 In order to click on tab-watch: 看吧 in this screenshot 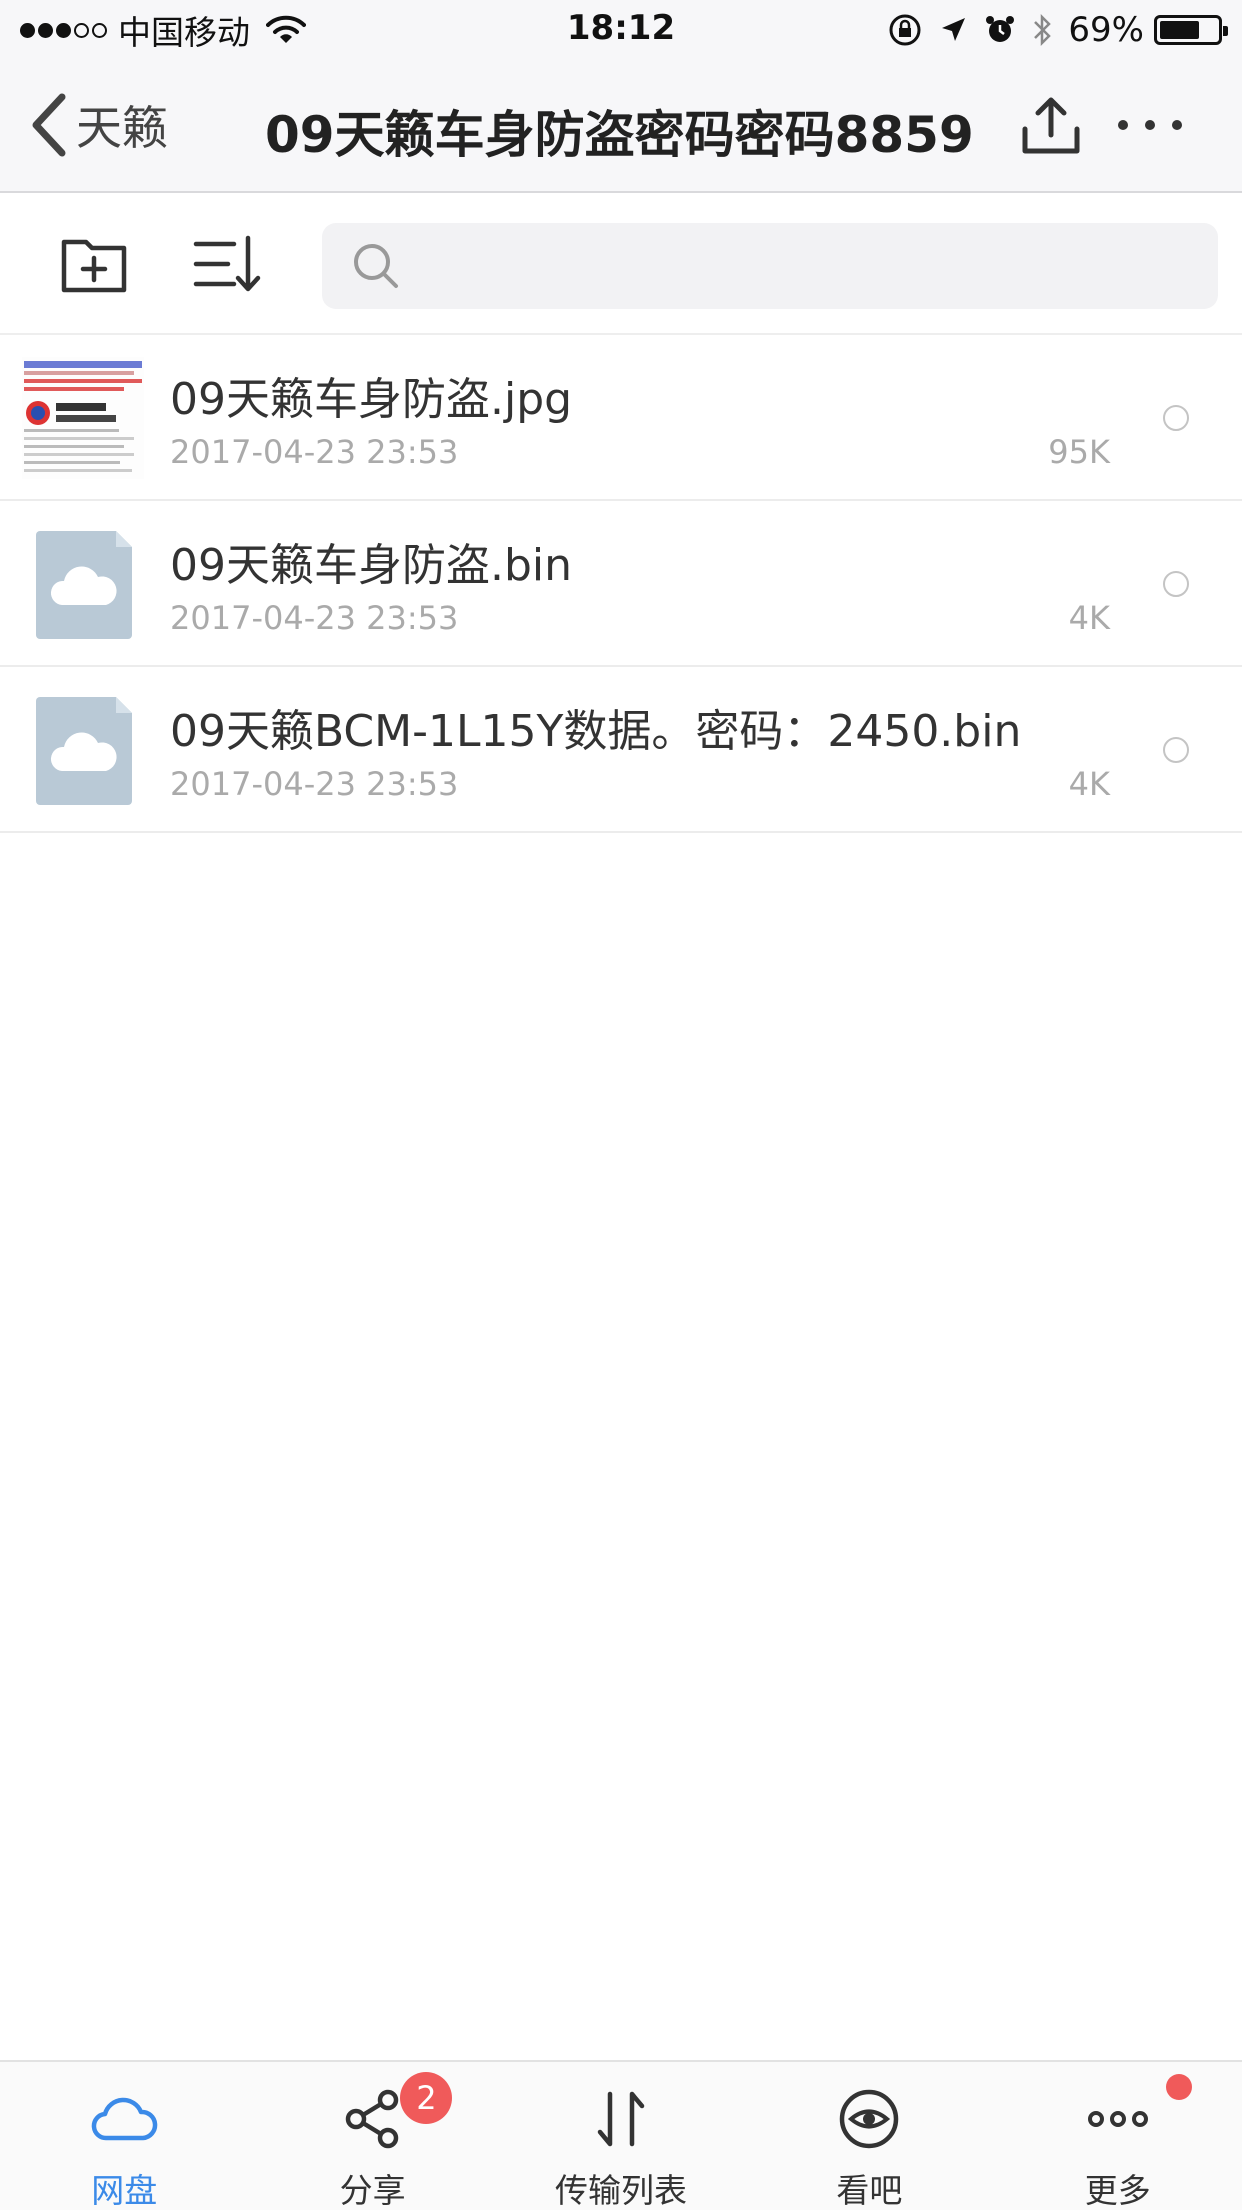, I will do `click(869, 2136)`.